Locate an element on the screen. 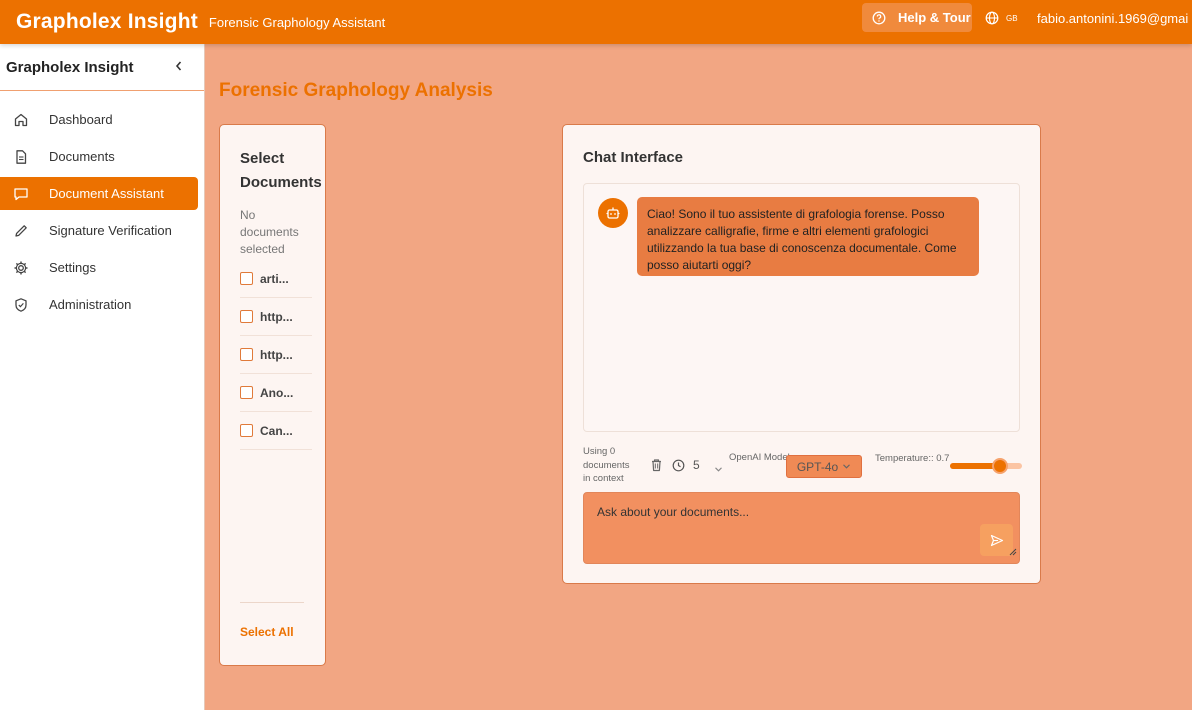 Image resolution: width=1192 pixels, height=710 pixels. sidebar-item-dashboard: Dashboard is located at coordinates (99, 119).